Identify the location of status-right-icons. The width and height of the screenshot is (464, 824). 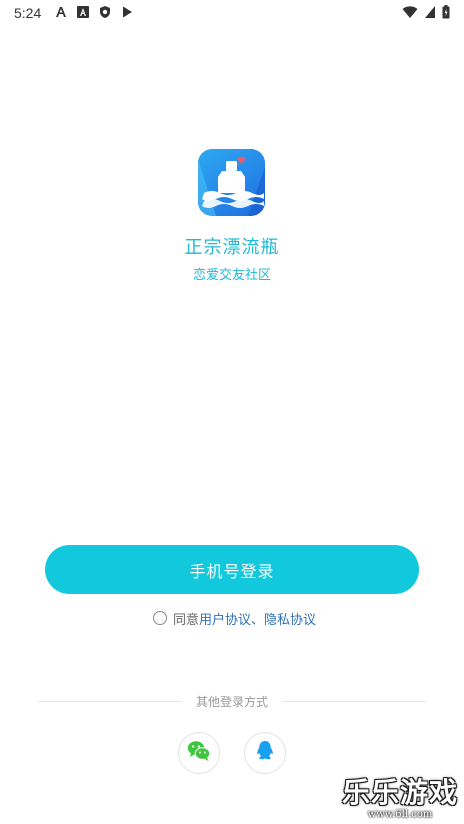
(426, 14).